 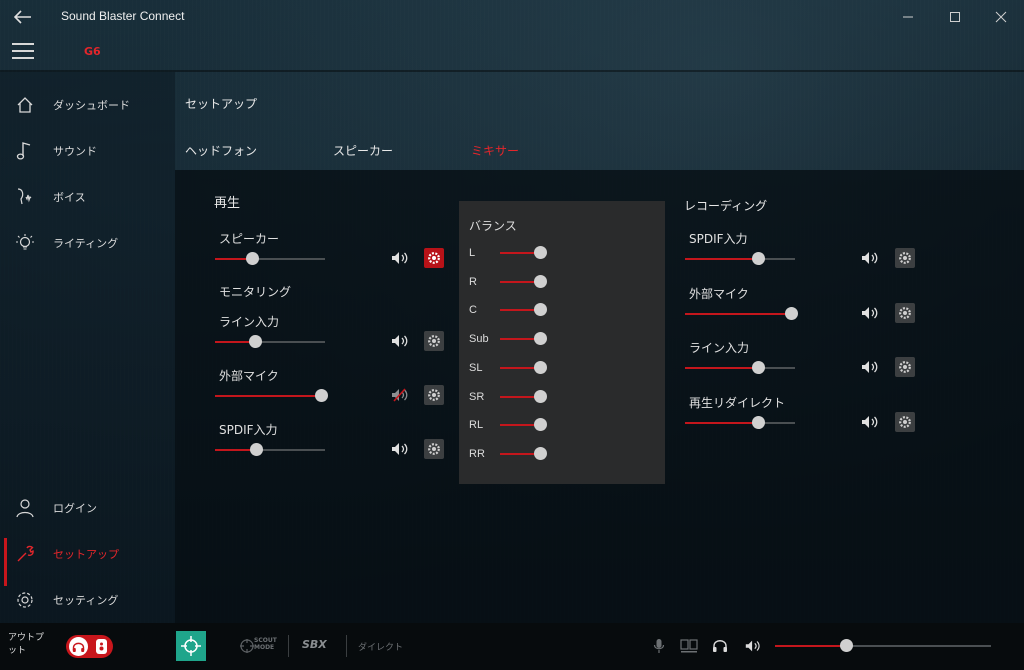 I want to click on sidebar-item-dashboard: ダッシュボード, so click(x=87, y=105).